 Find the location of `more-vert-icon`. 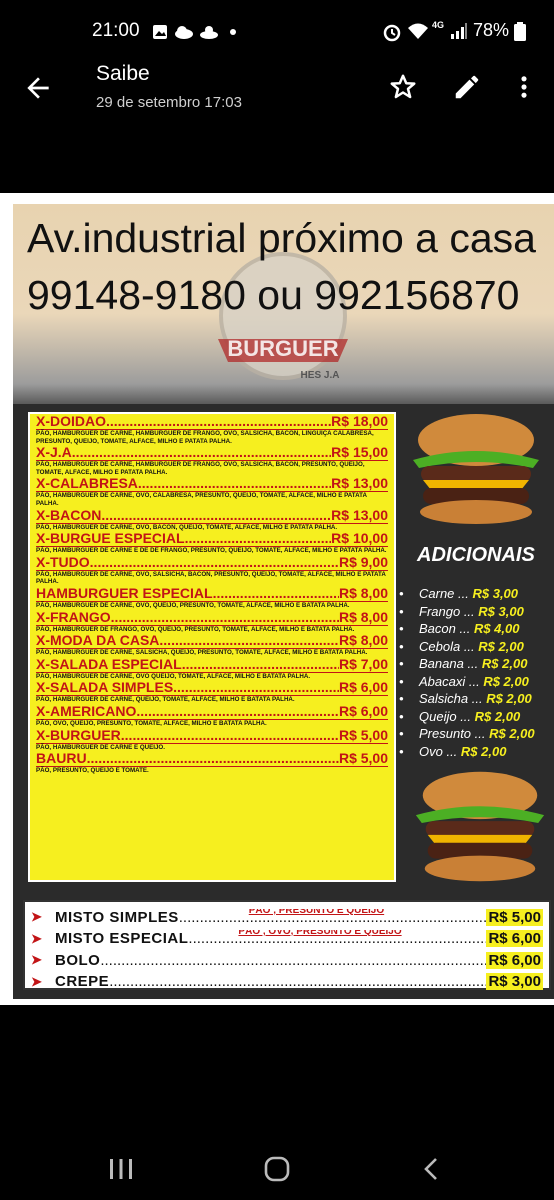

more-vert-icon is located at coordinates (524, 87).